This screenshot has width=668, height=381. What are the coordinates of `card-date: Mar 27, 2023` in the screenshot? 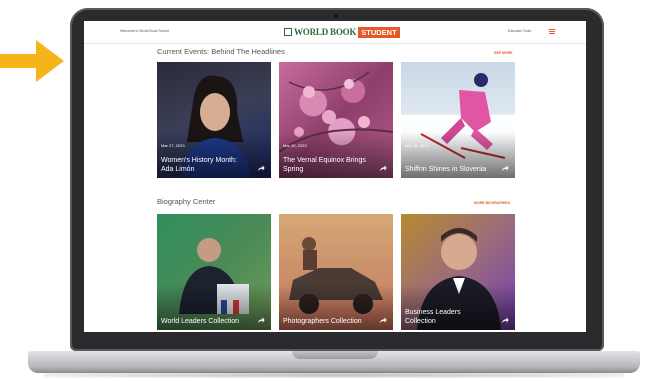 It's located at (173, 145).